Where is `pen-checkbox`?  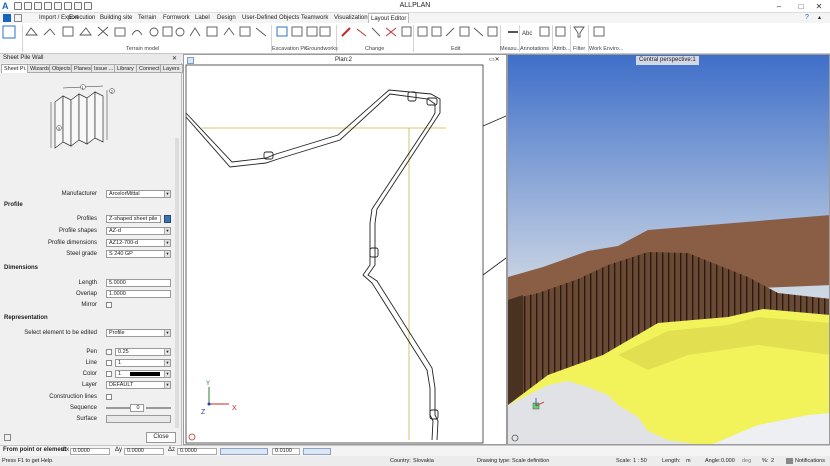
pen-checkbox is located at coordinates (109, 352).